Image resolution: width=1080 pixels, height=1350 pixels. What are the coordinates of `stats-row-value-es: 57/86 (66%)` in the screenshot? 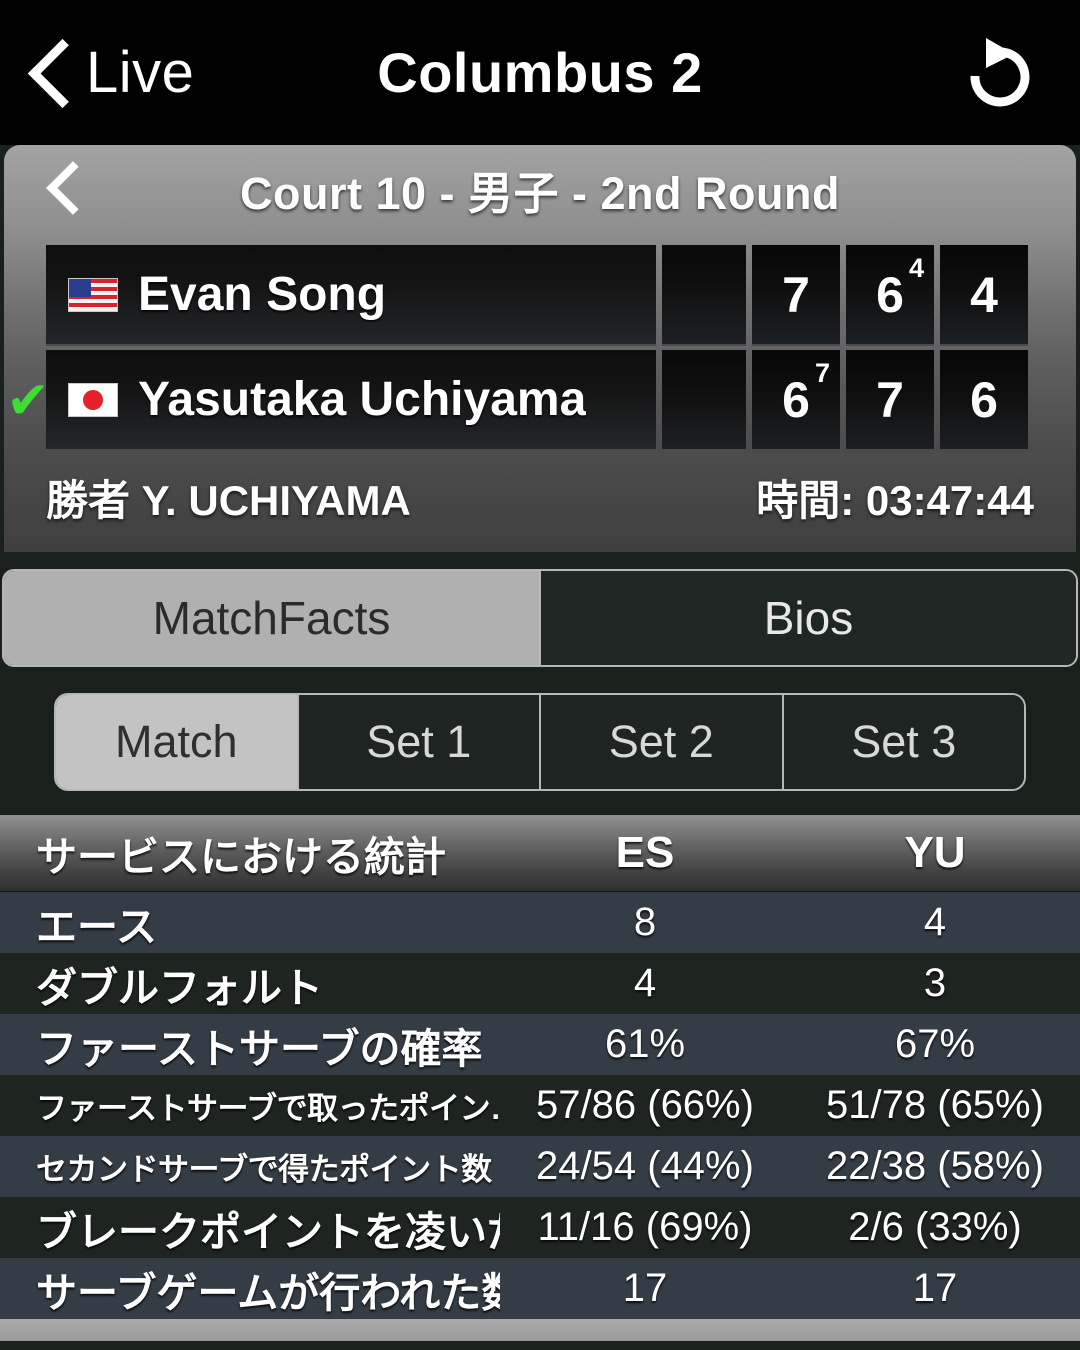 It's located at (645, 1105).